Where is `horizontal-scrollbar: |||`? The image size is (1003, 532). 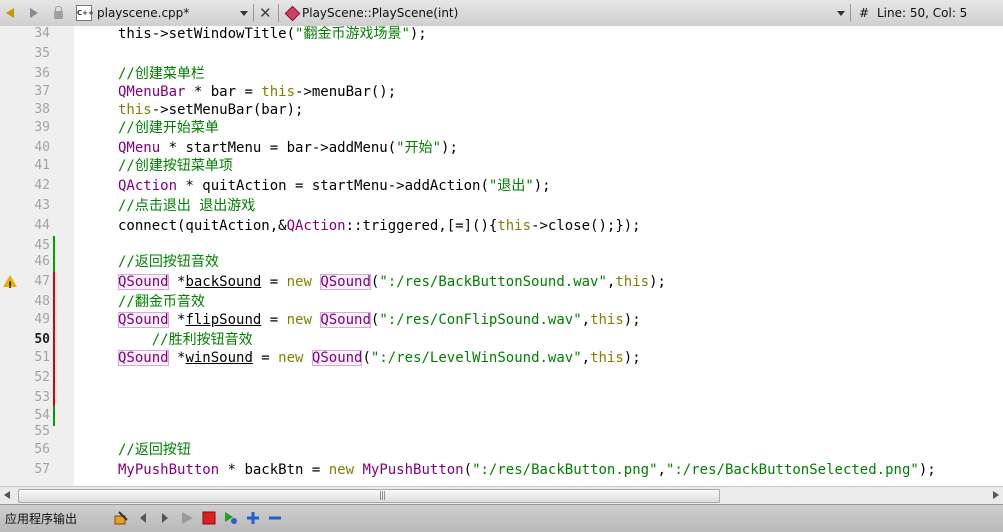 horizontal-scrollbar: ||| is located at coordinates (501, 495).